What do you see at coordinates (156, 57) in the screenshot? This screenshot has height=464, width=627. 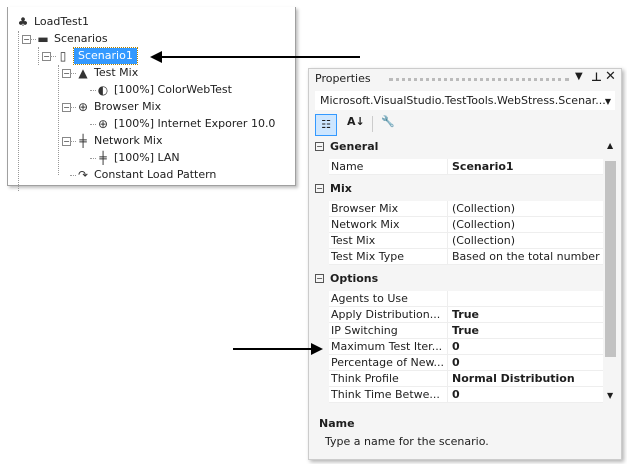 I see `arrowhead` at bounding box center [156, 57].